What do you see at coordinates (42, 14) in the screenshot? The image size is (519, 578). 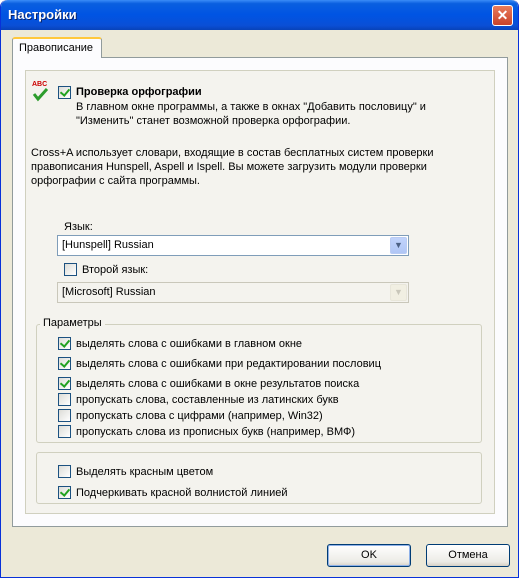 I see `window-title: Настройки` at bounding box center [42, 14].